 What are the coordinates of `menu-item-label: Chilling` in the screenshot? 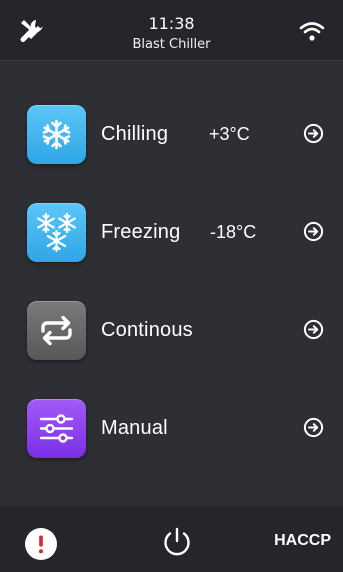 It's located at (135, 134).